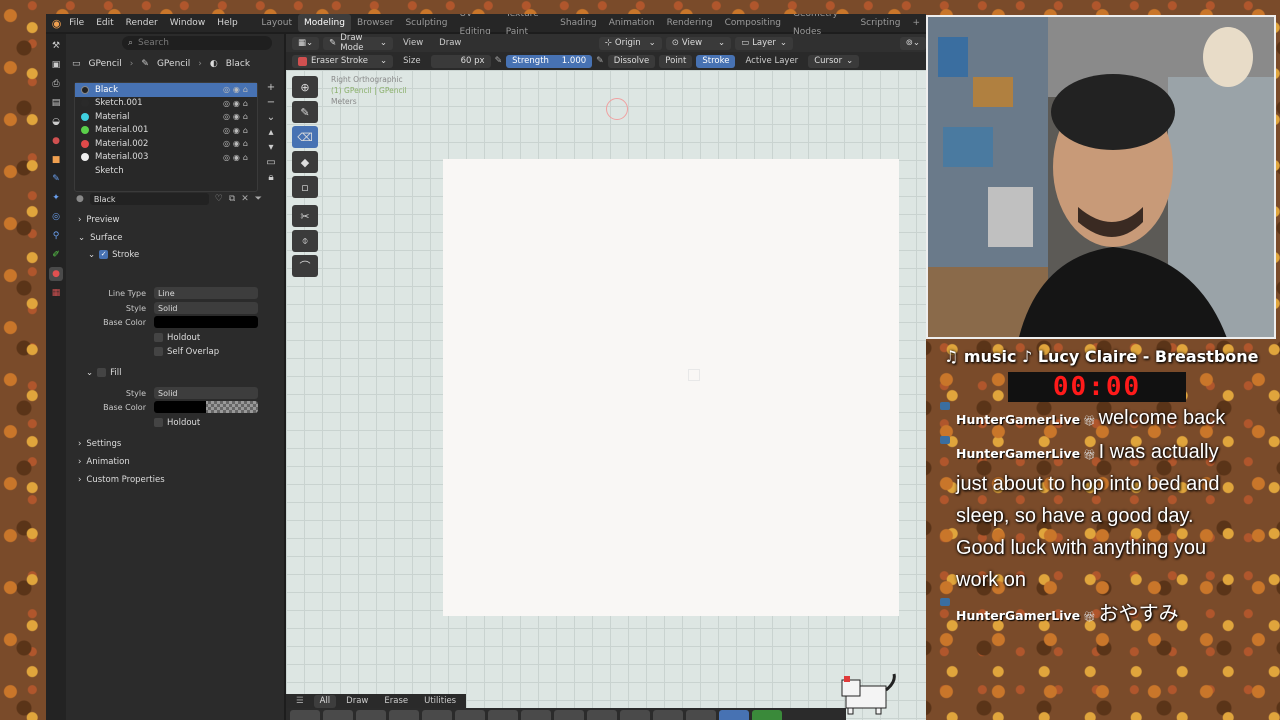 The image size is (1280, 720). Describe the element at coordinates (56, 122) in the screenshot. I see `scene-tab-icon: ◒` at that location.